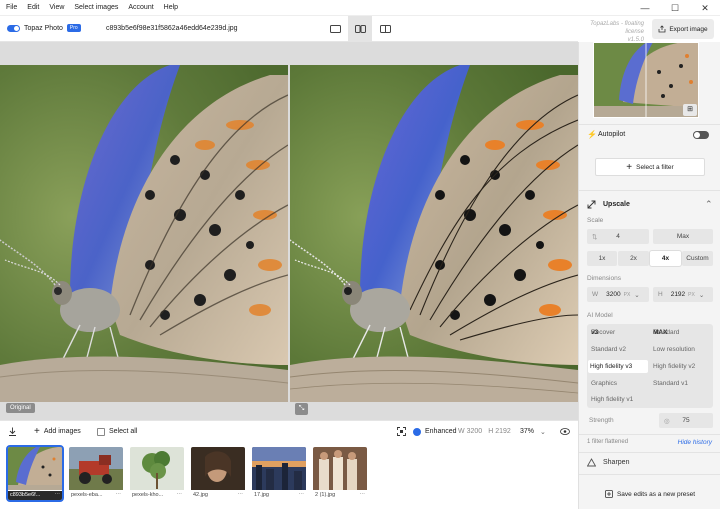 This screenshot has width=720, height=509. What do you see at coordinates (474, 431) in the screenshot?
I see `width-value: 3200` at bounding box center [474, 431].